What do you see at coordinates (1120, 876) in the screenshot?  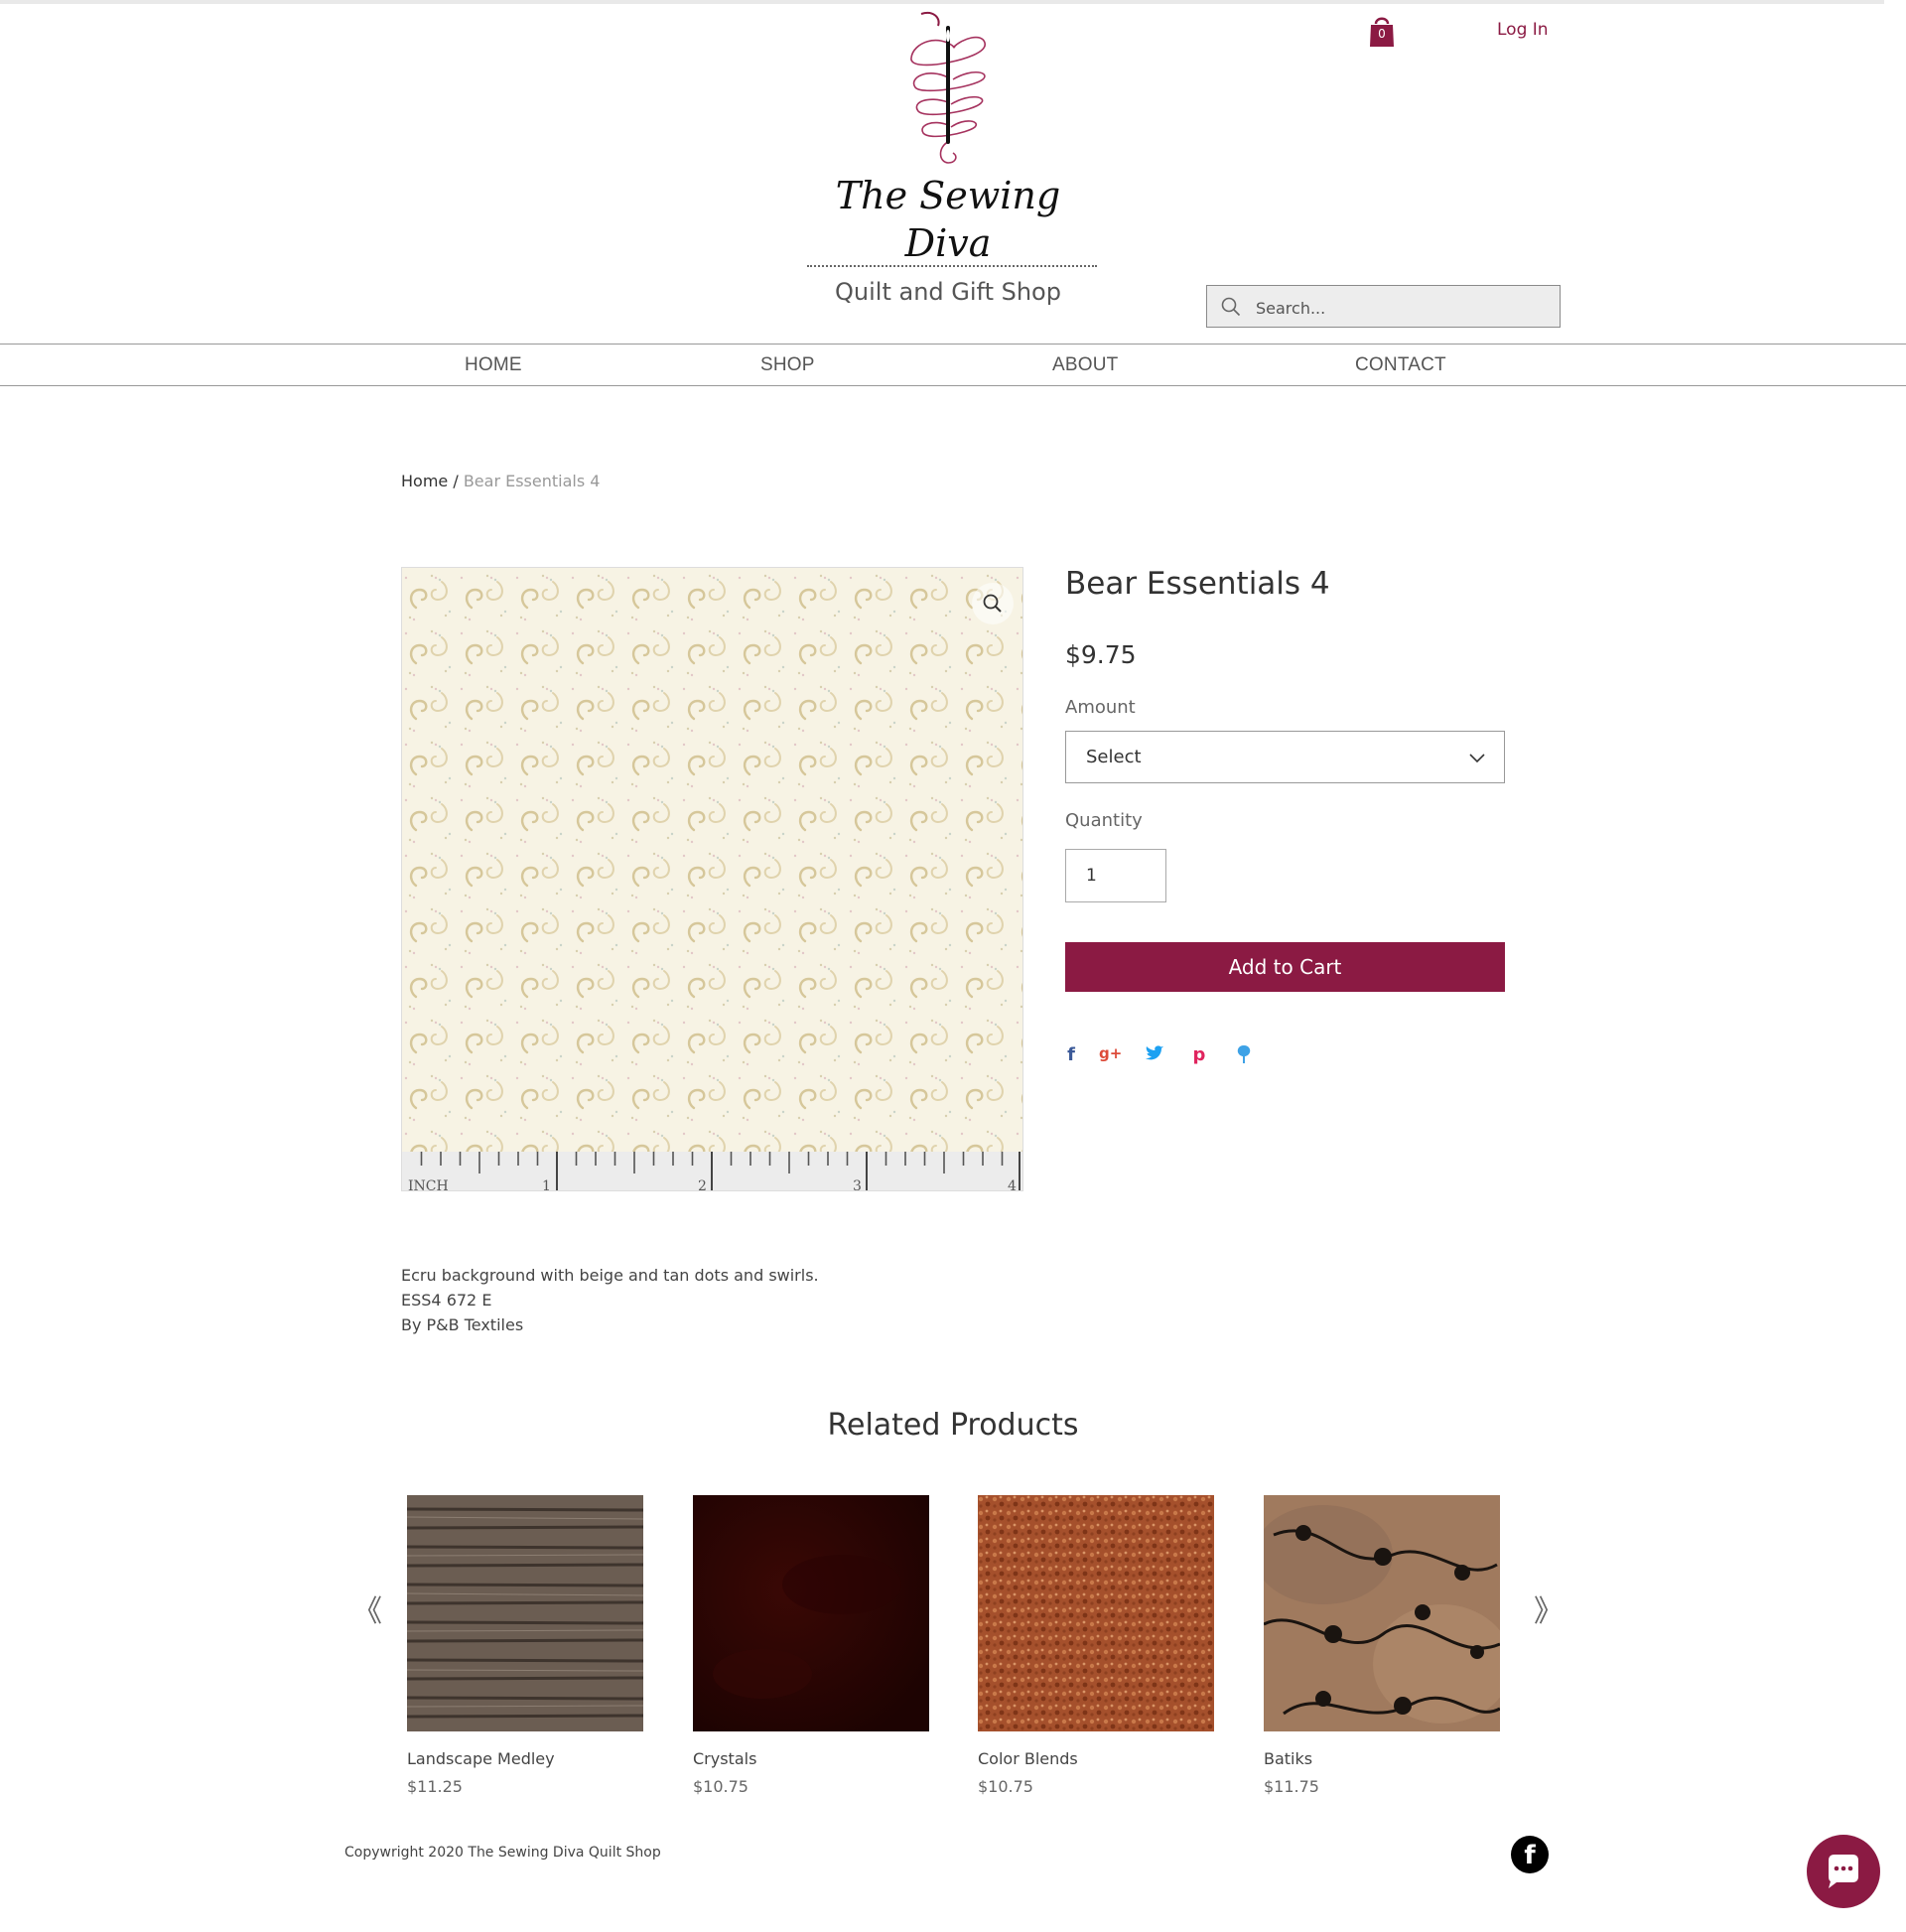 I see `quantity-input` at bounding box center [1120, 876].